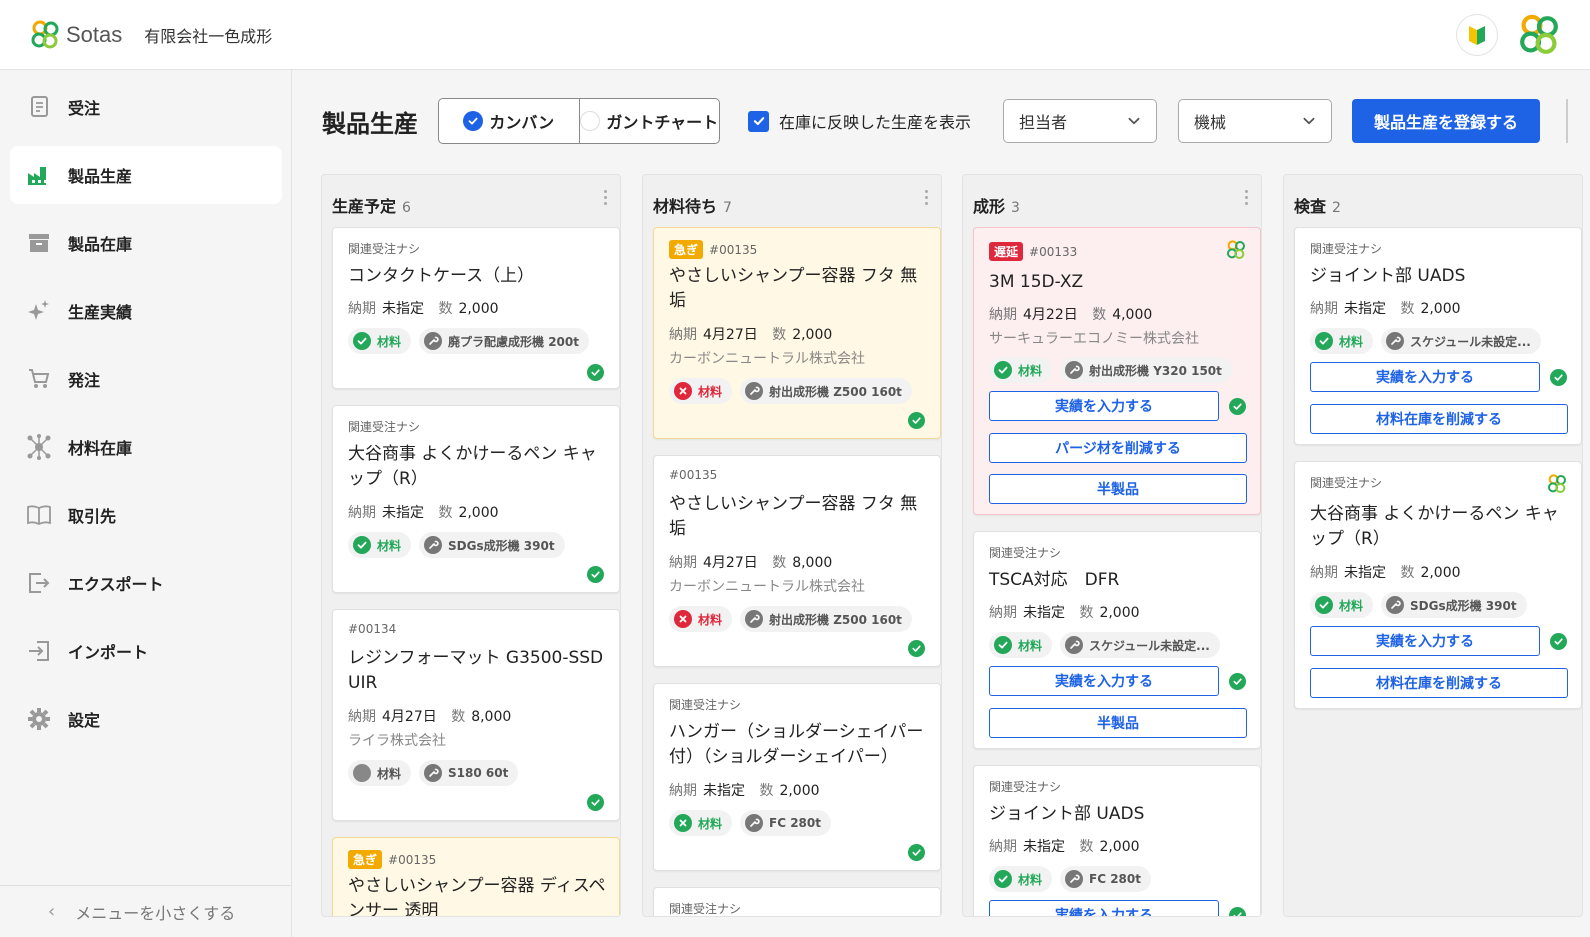 This screenshot has width=1590, height=937. What do you see at coordinates (797, 901) in the screenshot?
I see `kanban-card: 関連受注ナシ` at bounding box center [797, 901].